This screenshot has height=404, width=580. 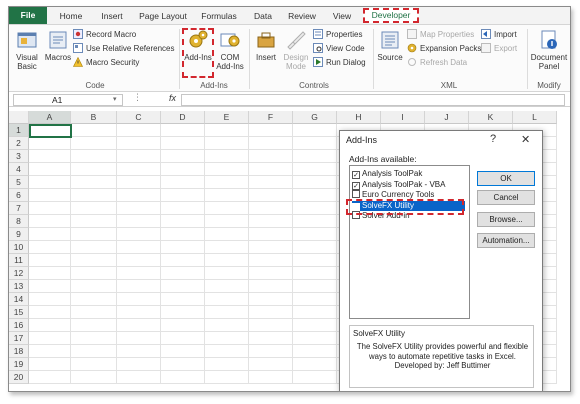 I want to click on tab-page-layout: Page Layout, so click(x=163, y=16).